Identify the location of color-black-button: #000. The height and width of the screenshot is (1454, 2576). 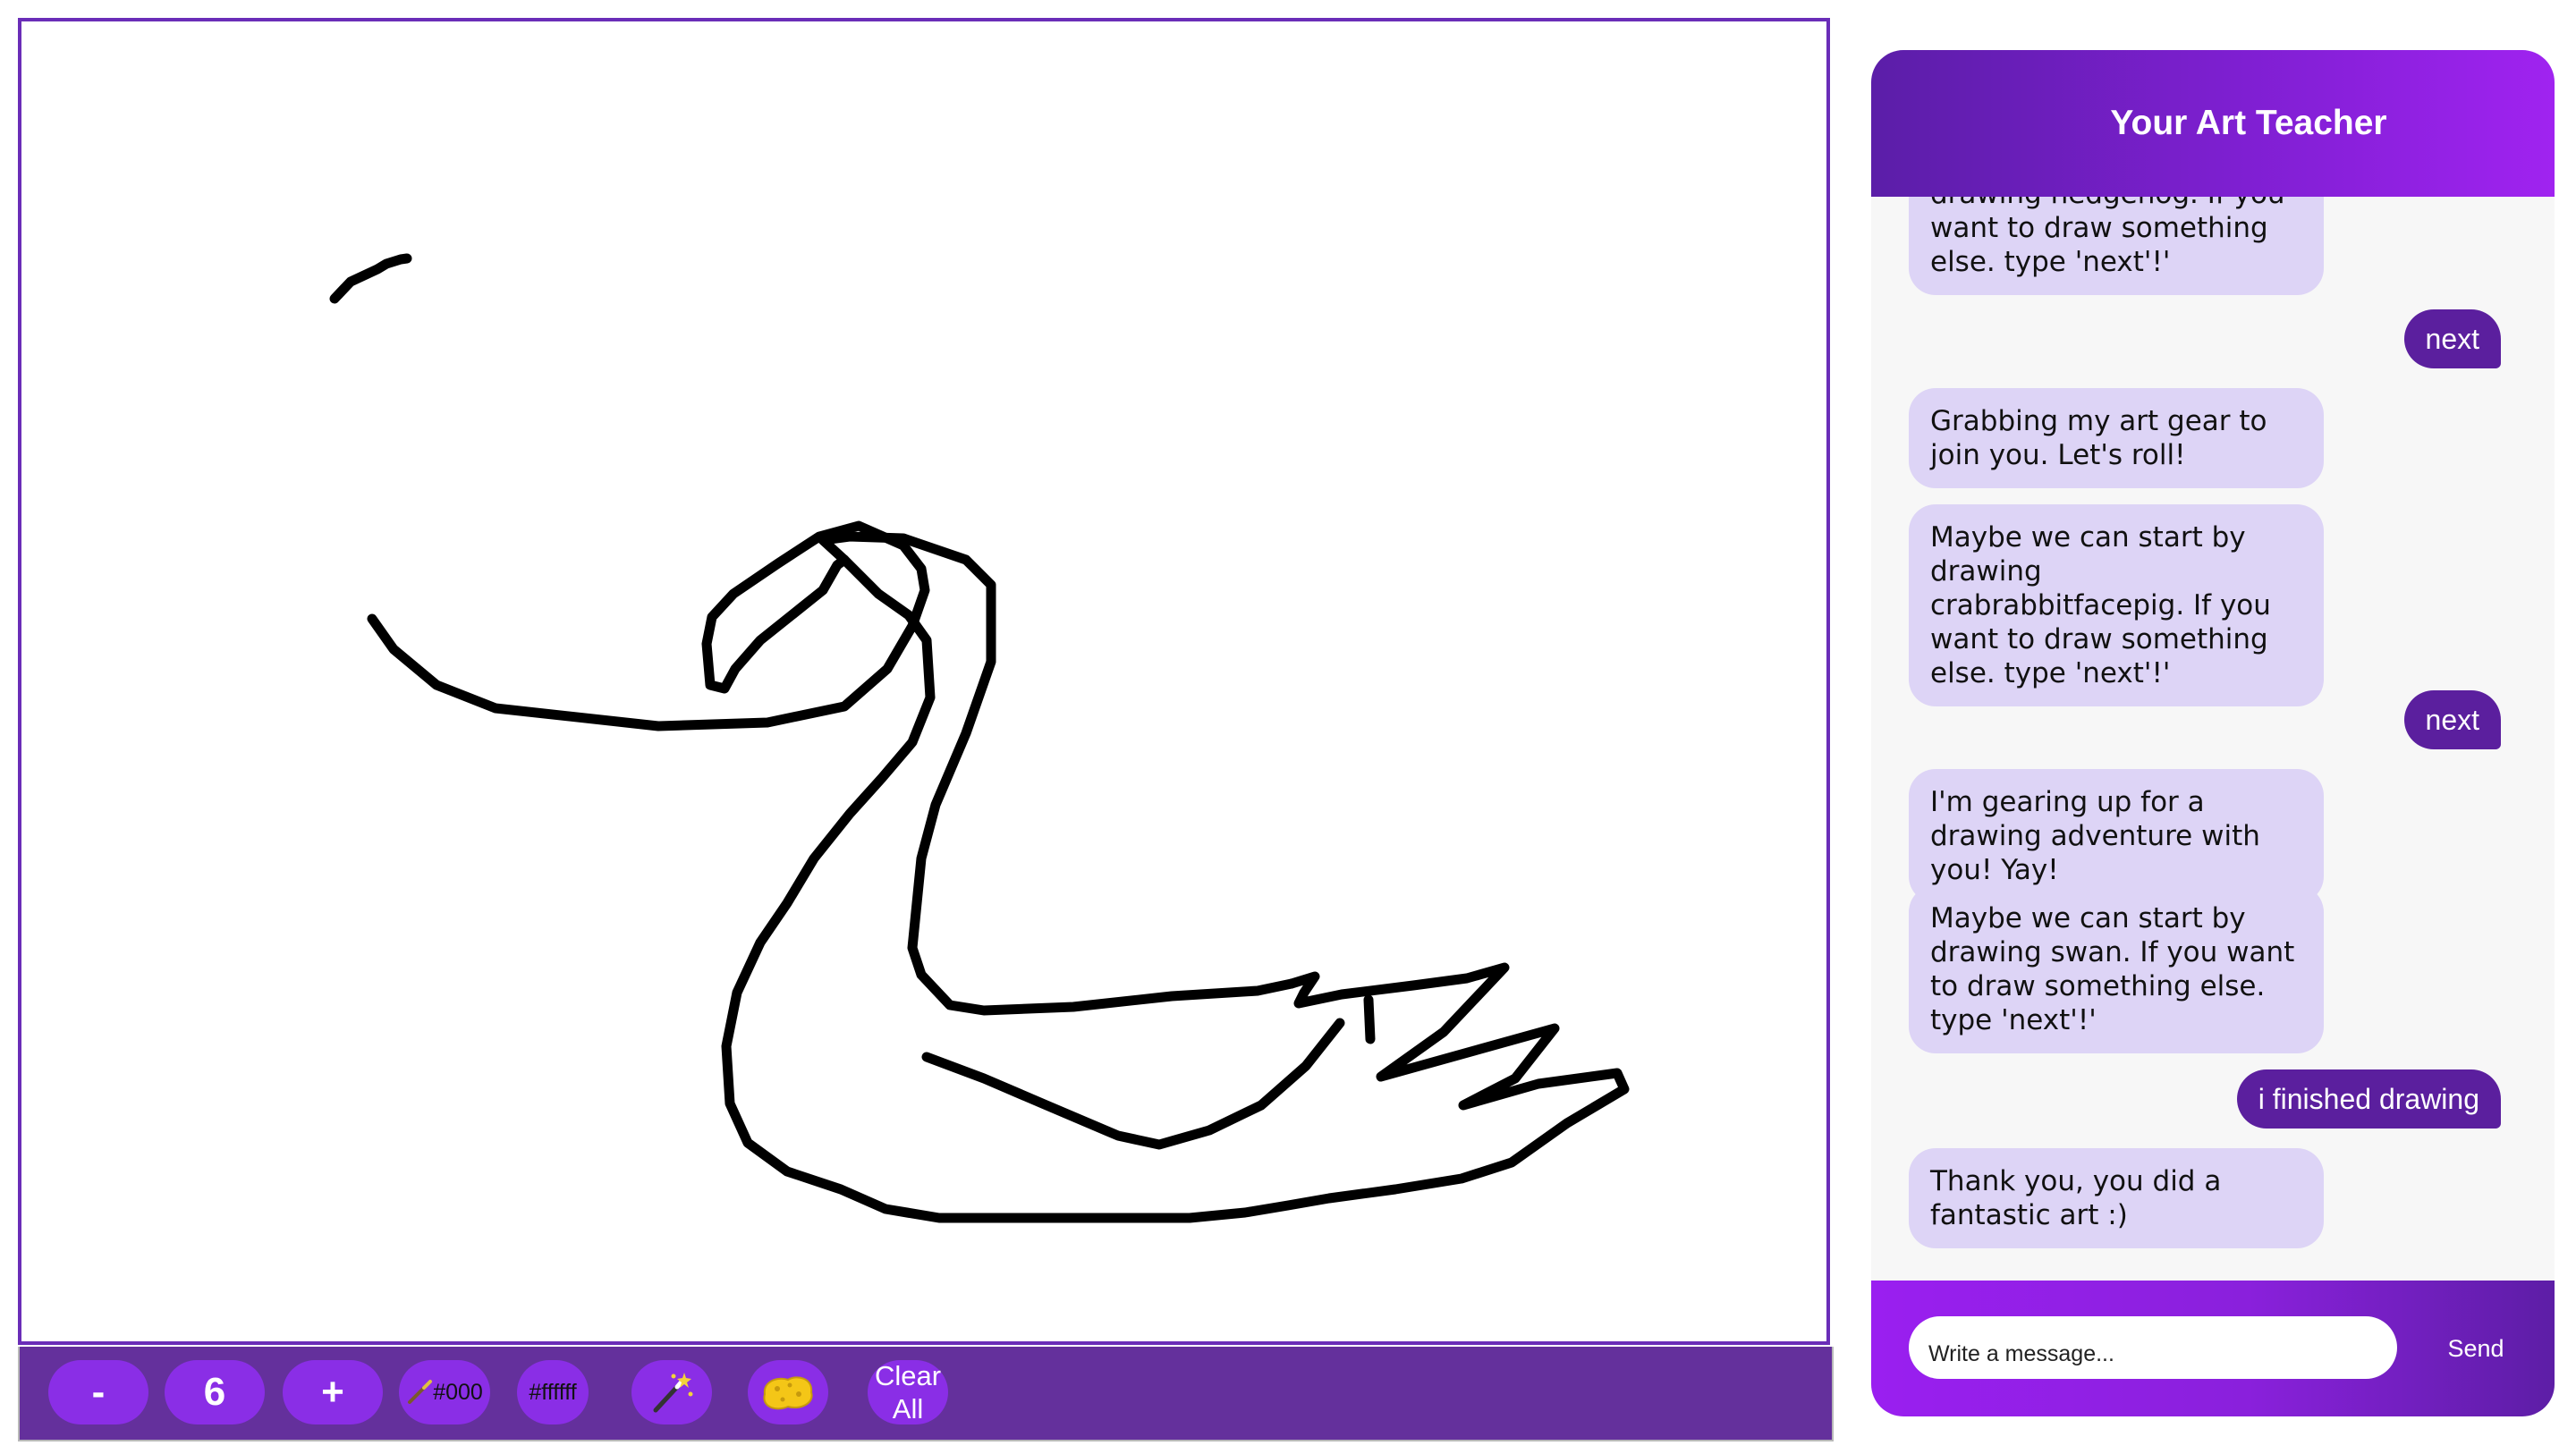
(444, 1392).